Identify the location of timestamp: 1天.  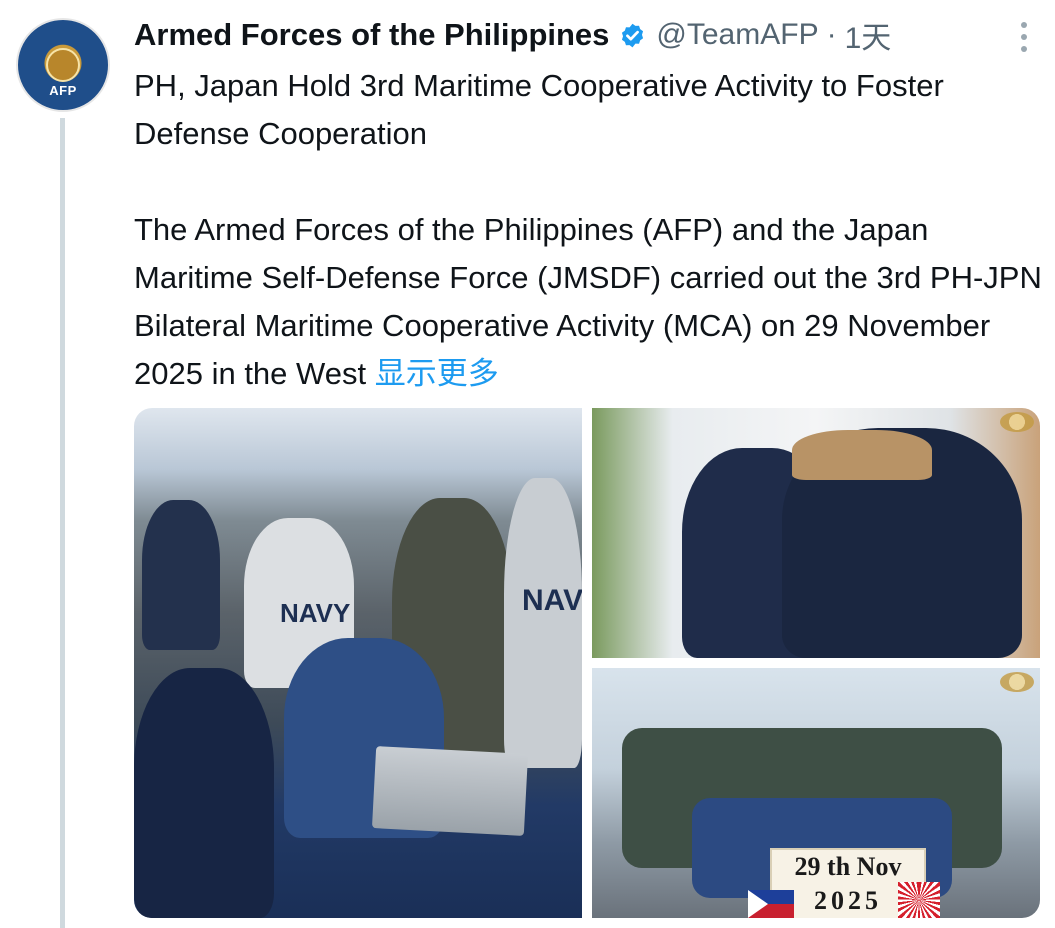
(868, 35).